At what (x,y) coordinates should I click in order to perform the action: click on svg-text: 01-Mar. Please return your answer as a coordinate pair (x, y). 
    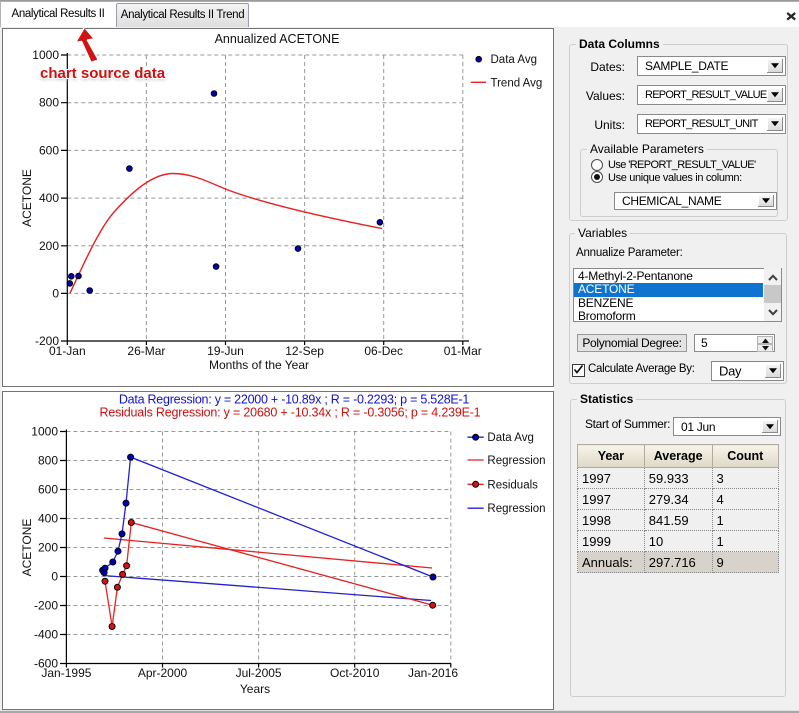
    Looking at the image, I should click on (463, 351).